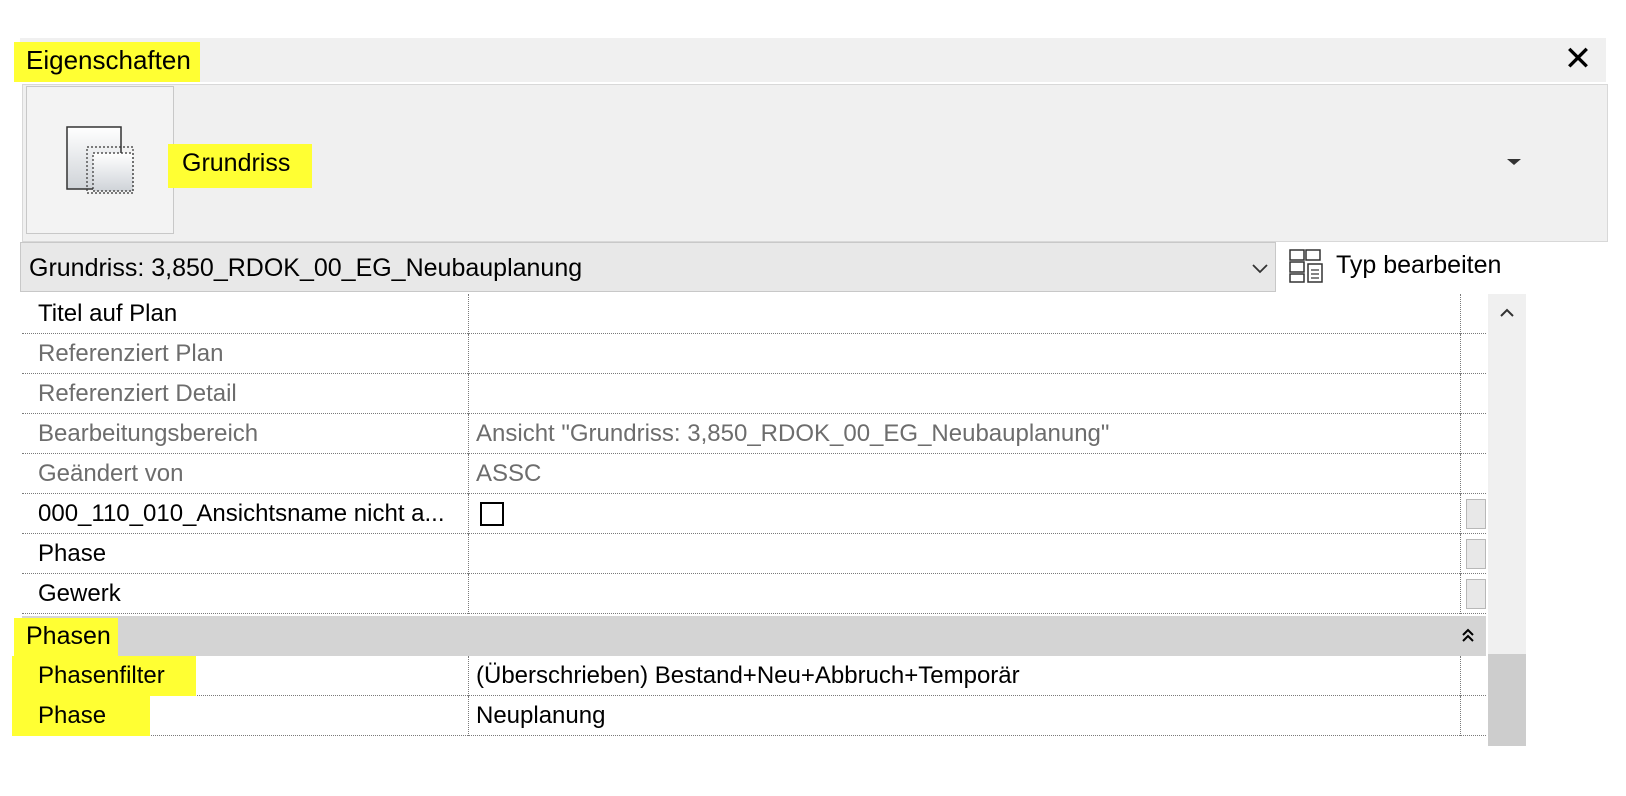 The image size is (1626, 796). I want to click on dropdown-arrow-icon, so click(1514, 162).